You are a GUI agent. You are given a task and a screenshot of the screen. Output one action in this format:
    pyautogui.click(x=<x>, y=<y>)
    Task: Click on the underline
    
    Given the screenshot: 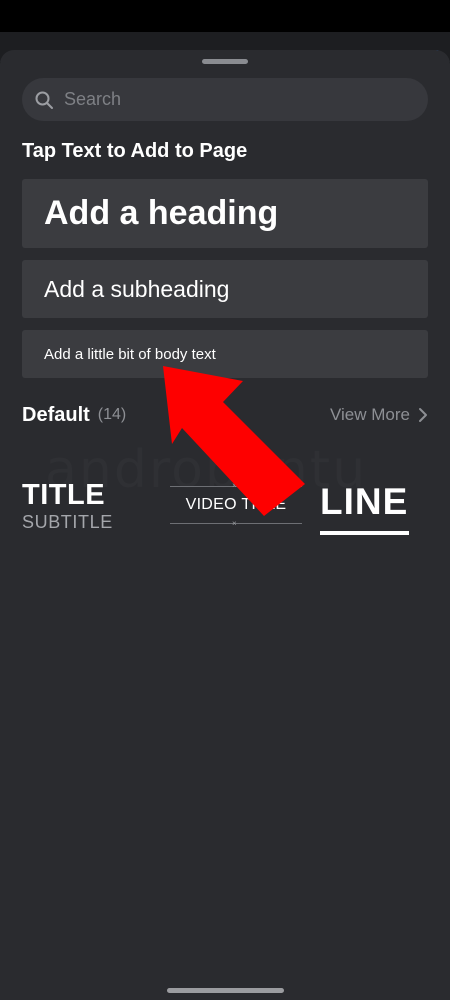 What is the action you would take?
    pyautogui.click(x=364, y=533)
    